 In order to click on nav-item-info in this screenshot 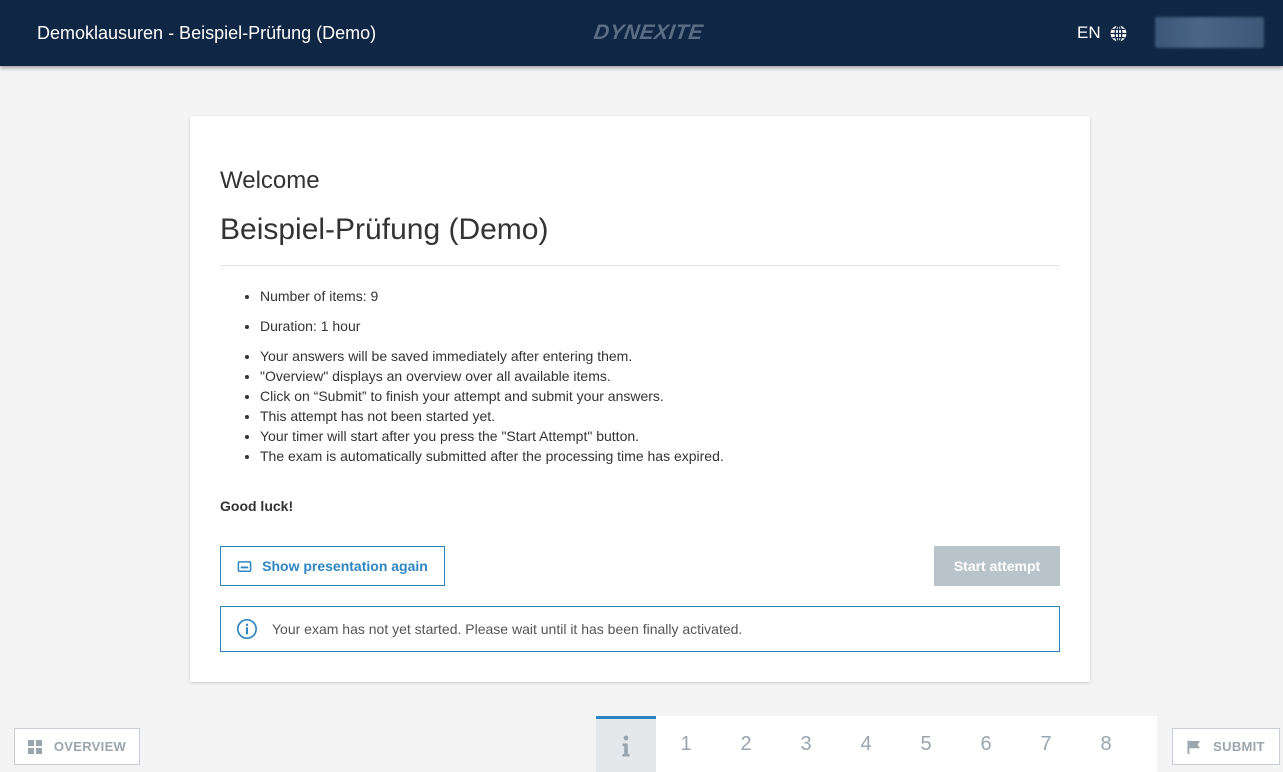, I will do `click(626, 744)`.